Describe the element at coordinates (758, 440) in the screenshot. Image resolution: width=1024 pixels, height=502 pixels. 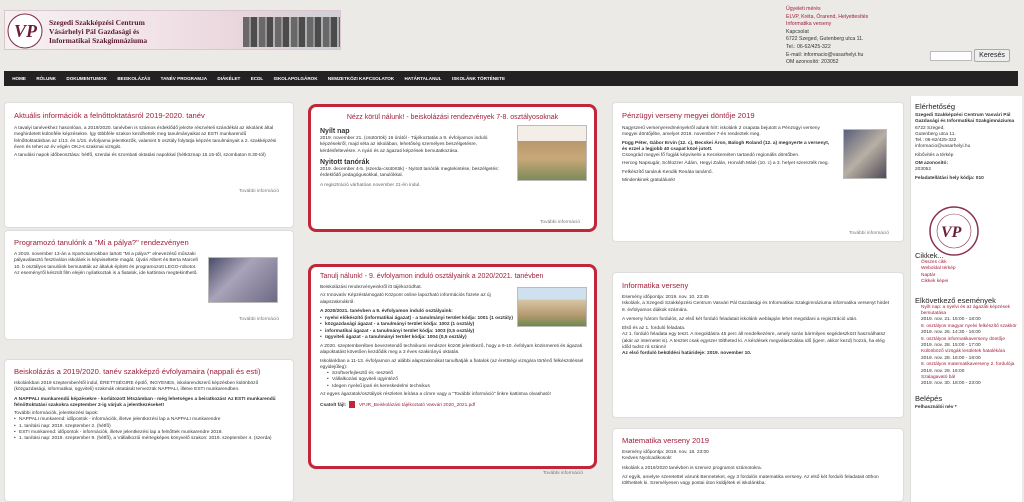
I see `card-title: Matematika verseny 2019` at that location.